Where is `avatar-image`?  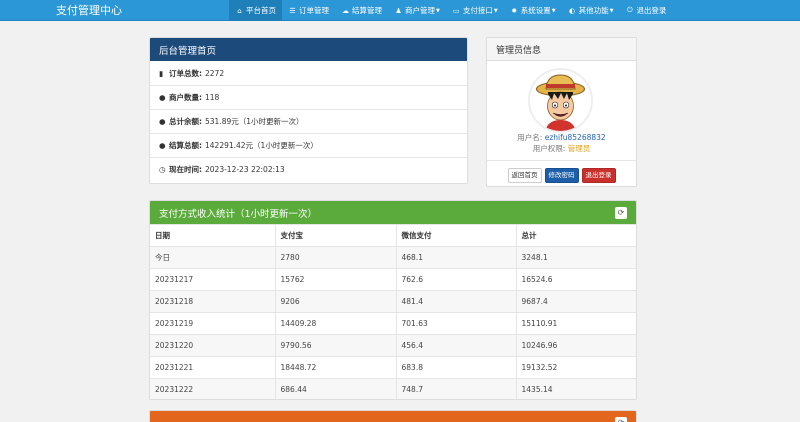
avatar-image is located at coordinates (560, 100).